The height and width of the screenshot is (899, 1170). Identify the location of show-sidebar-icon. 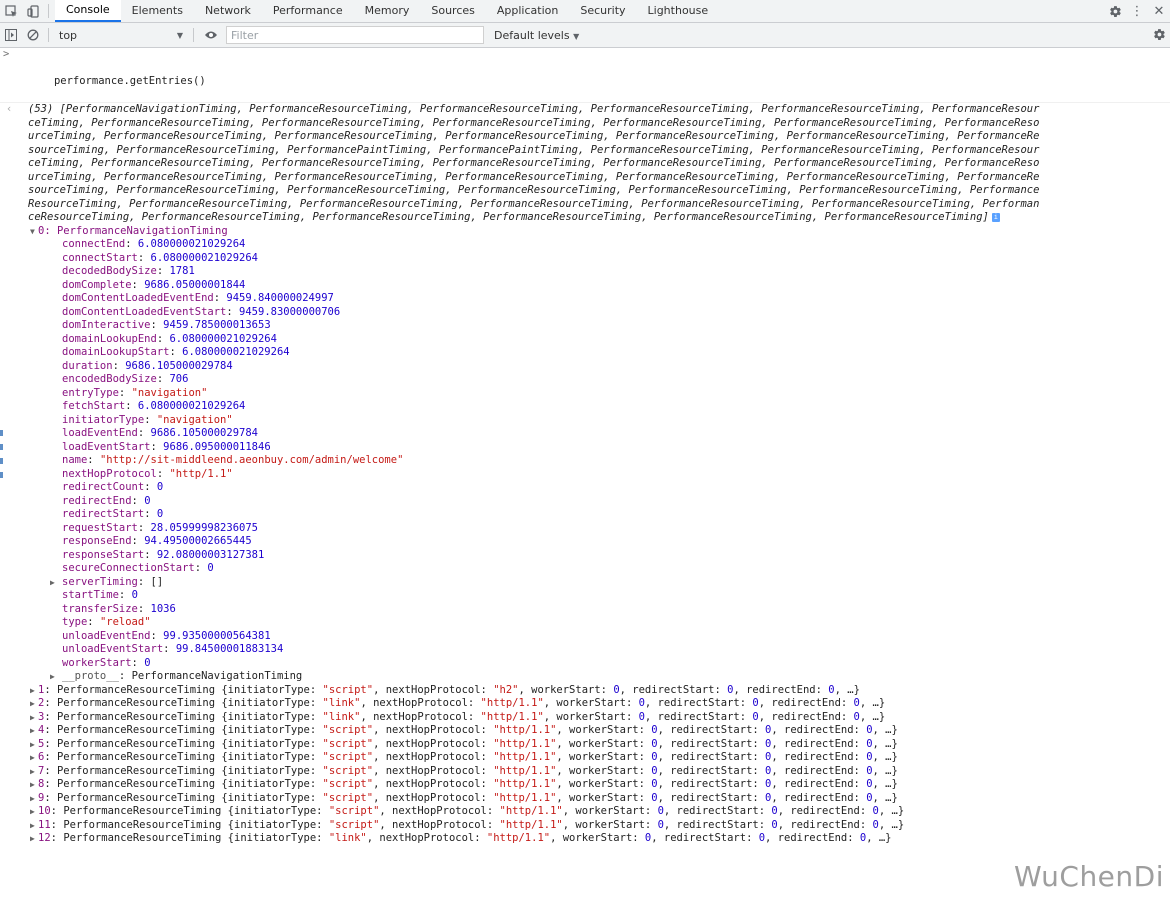
(11, 35).